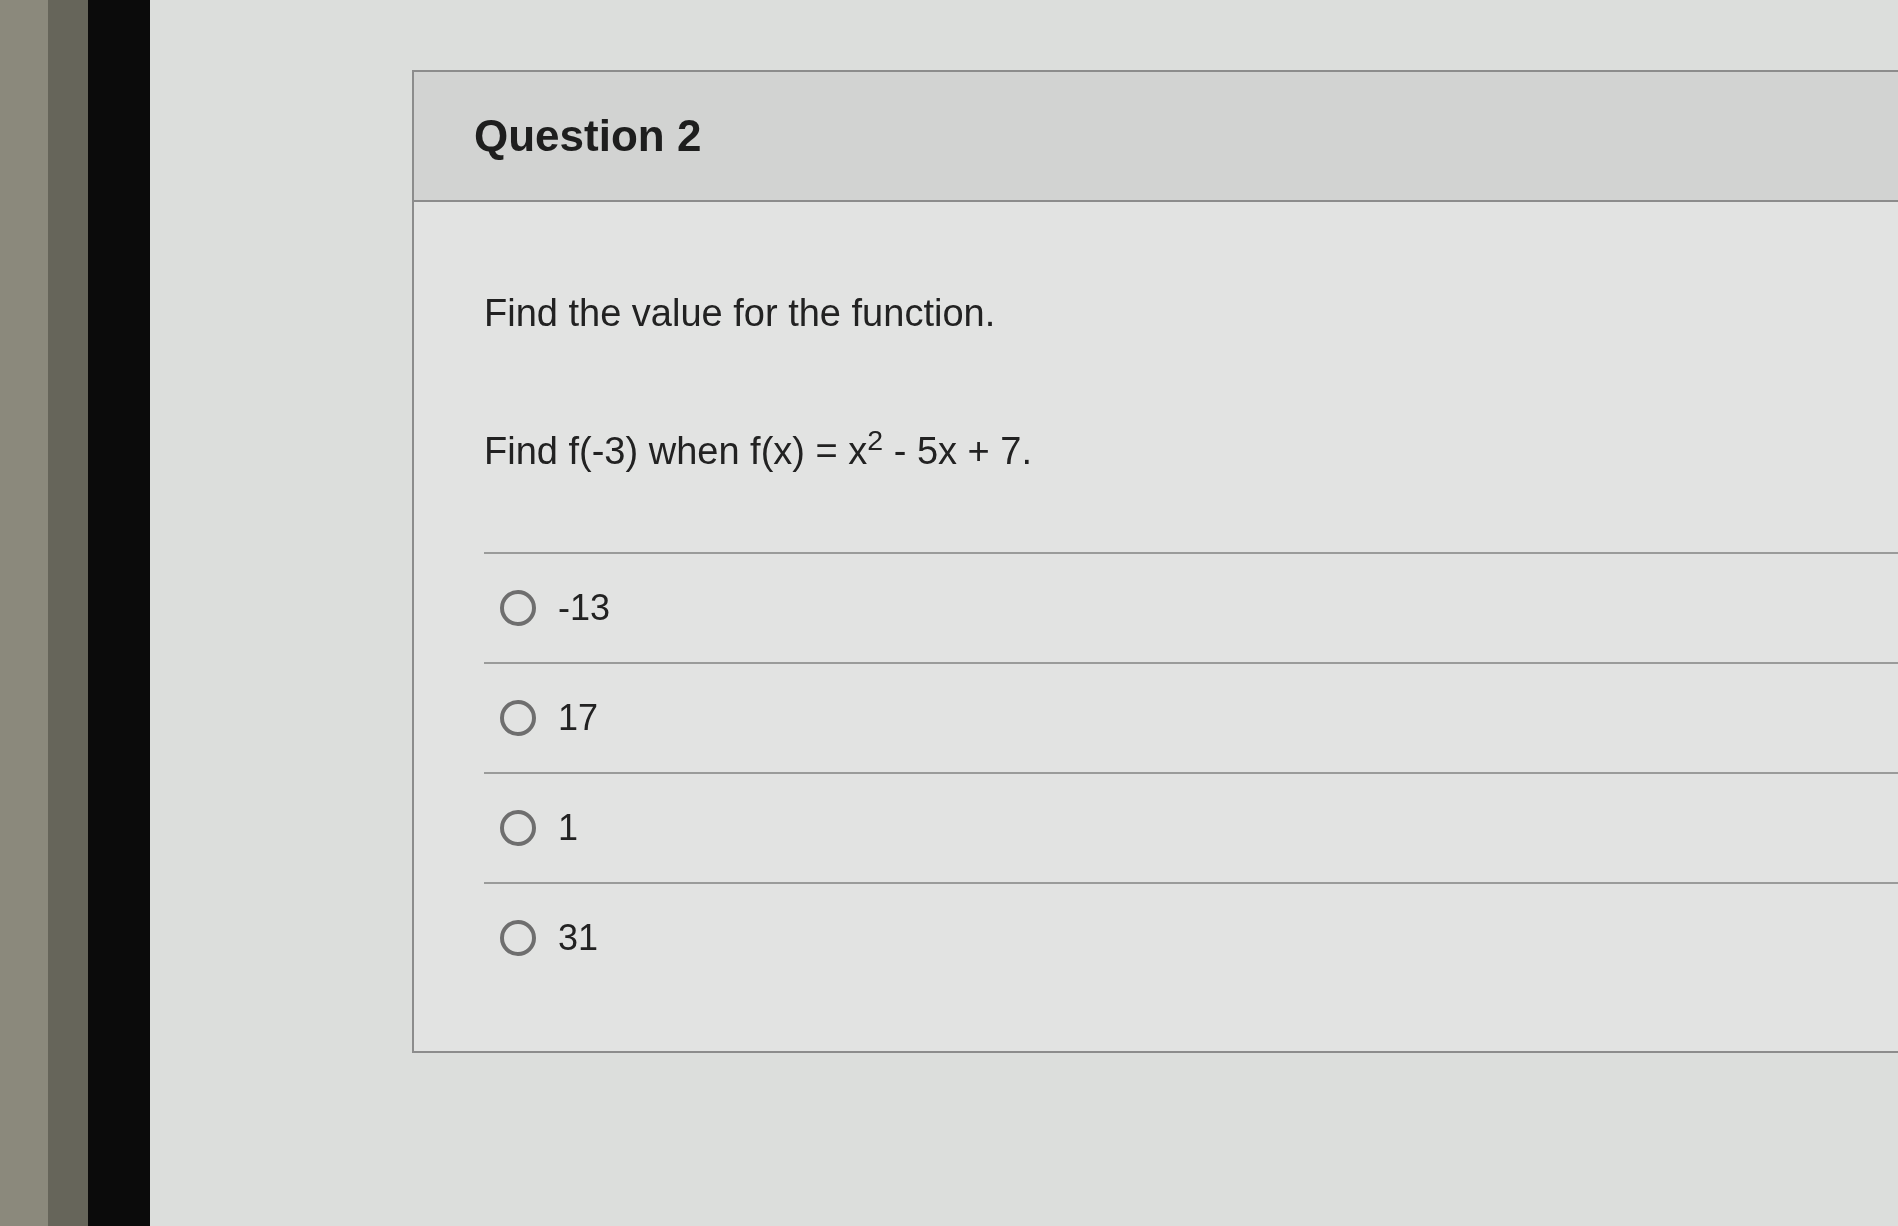 This screenshot has width=1898, height=1226. Describe the element at coordinates (588, 136) in the screenshot. I see `question-title: Question 2` at that location.